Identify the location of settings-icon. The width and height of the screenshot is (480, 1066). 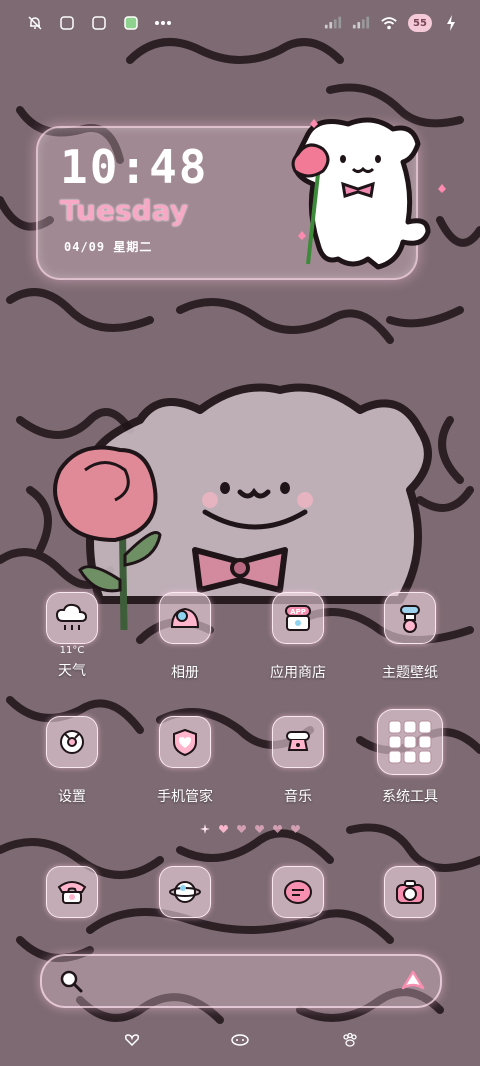
(72, 742).